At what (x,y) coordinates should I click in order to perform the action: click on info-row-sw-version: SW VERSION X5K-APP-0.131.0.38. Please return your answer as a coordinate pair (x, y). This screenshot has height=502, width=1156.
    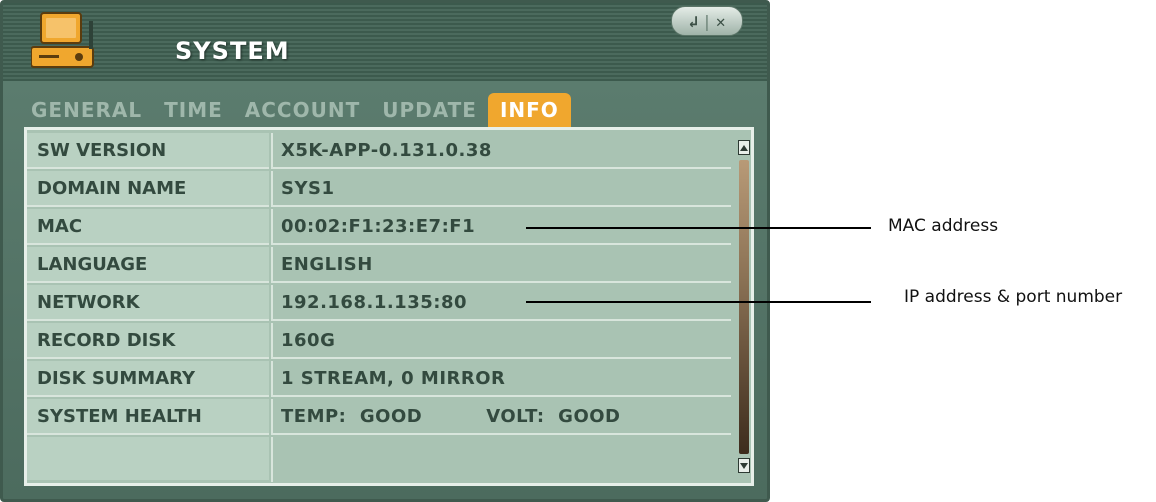
    Looking at the image, I should click on (379, 152).